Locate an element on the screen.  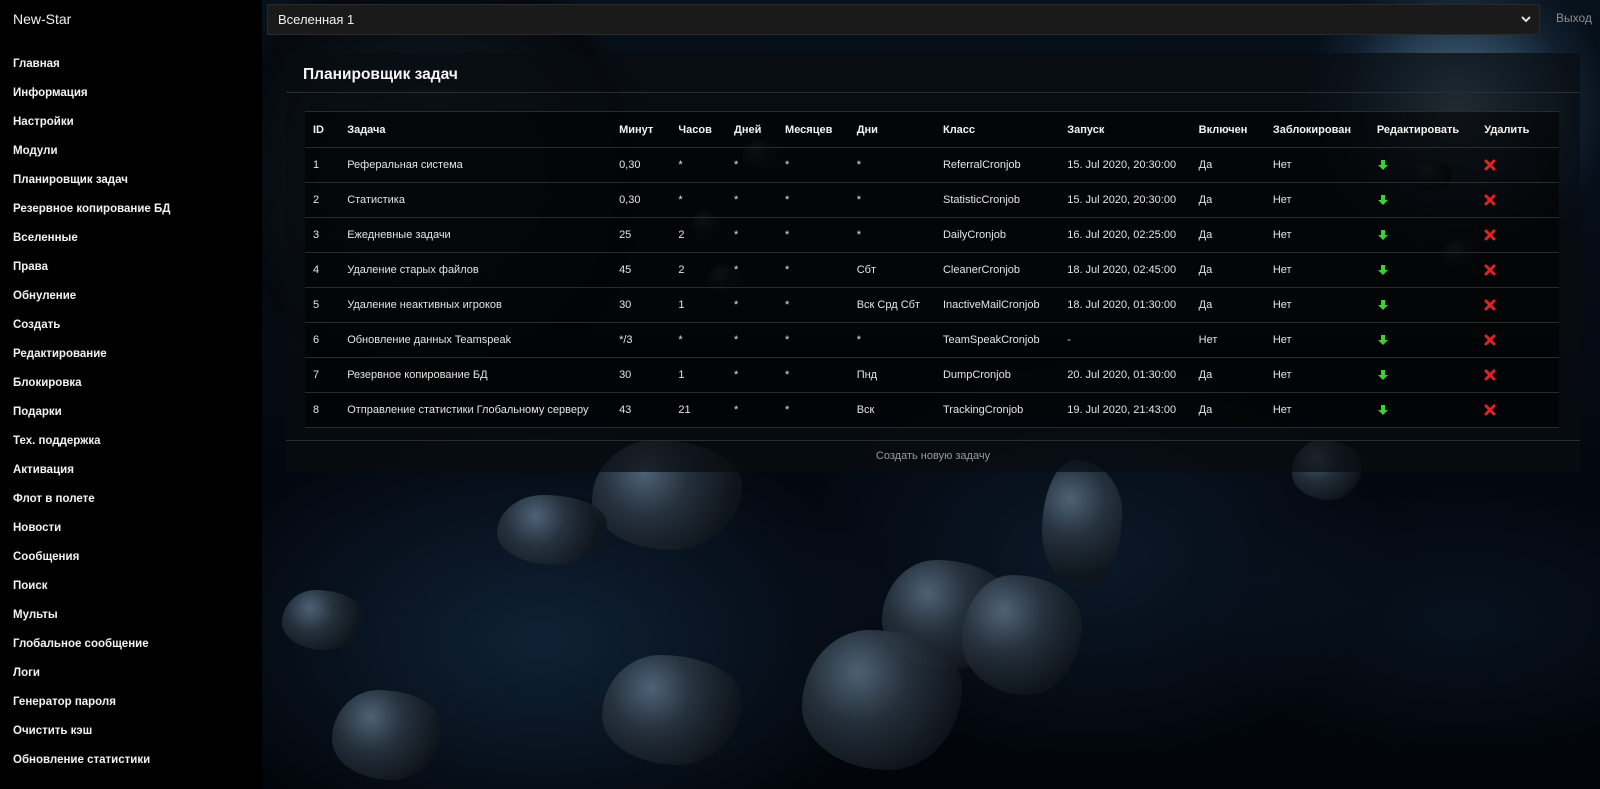
sidebar-item: Редактирование is located at coordinates (91, 360).